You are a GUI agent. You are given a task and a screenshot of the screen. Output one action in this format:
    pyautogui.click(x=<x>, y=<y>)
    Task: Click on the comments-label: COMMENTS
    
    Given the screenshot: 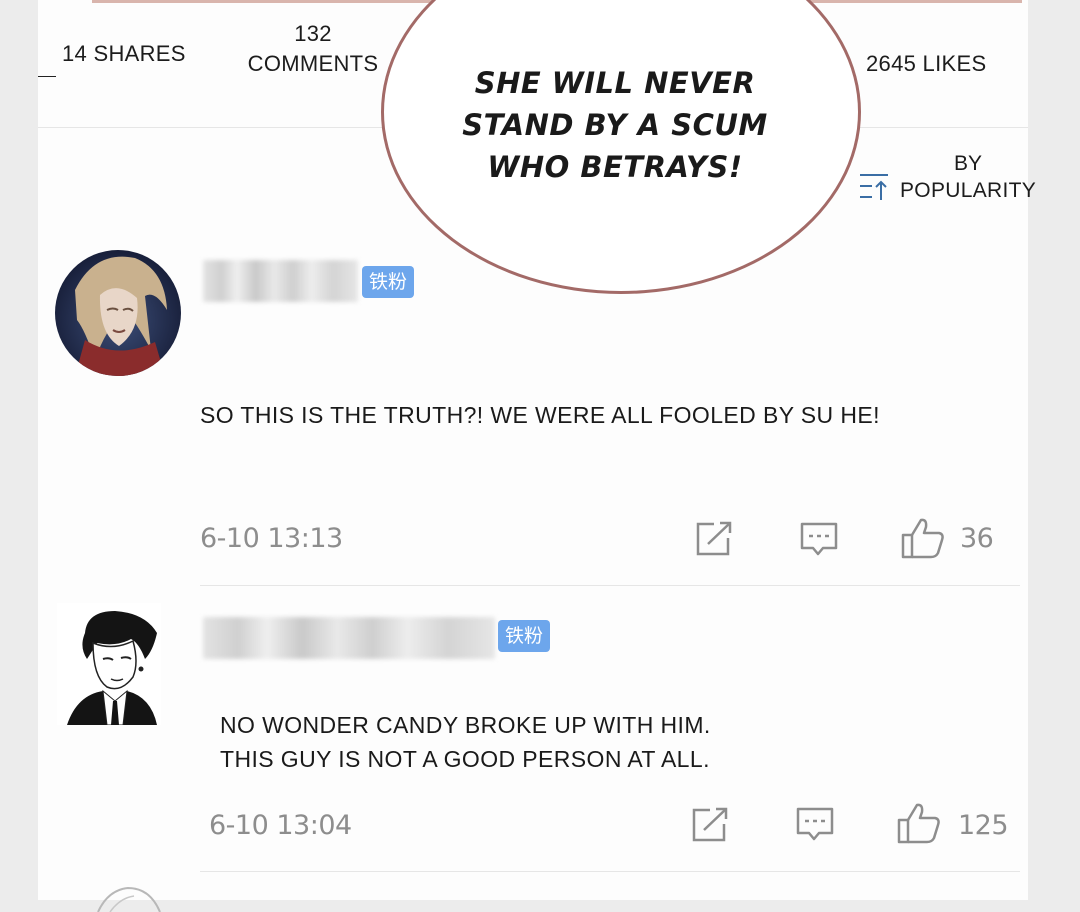 What is the action you would take?
    pyautogui.click(x=313, y=63)
    